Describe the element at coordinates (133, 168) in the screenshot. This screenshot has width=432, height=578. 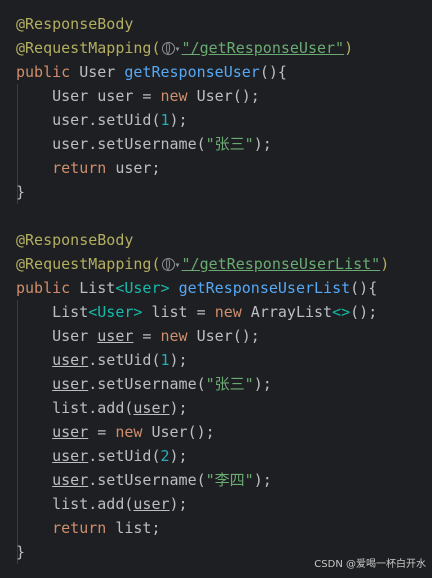
I see `code-text: user;` at that location.